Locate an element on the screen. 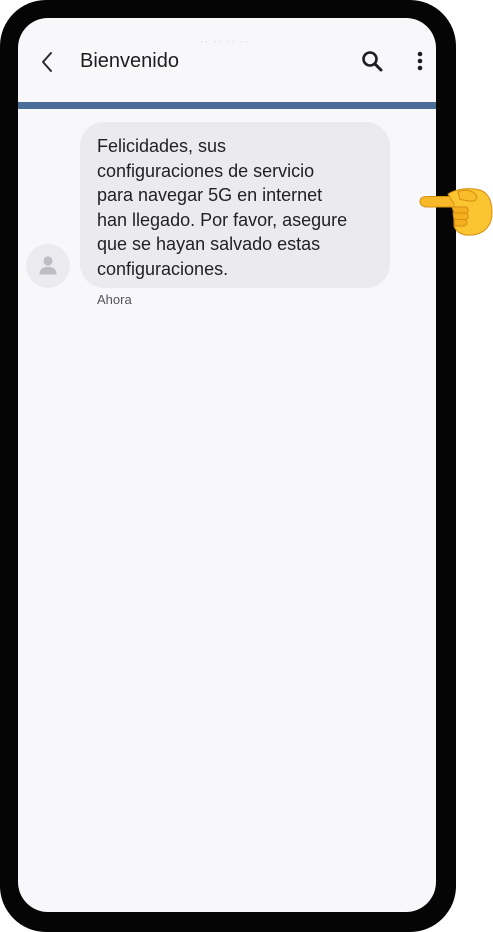 This screenshot has width=493, height=932. search-button is located at coordinates (372, 61).